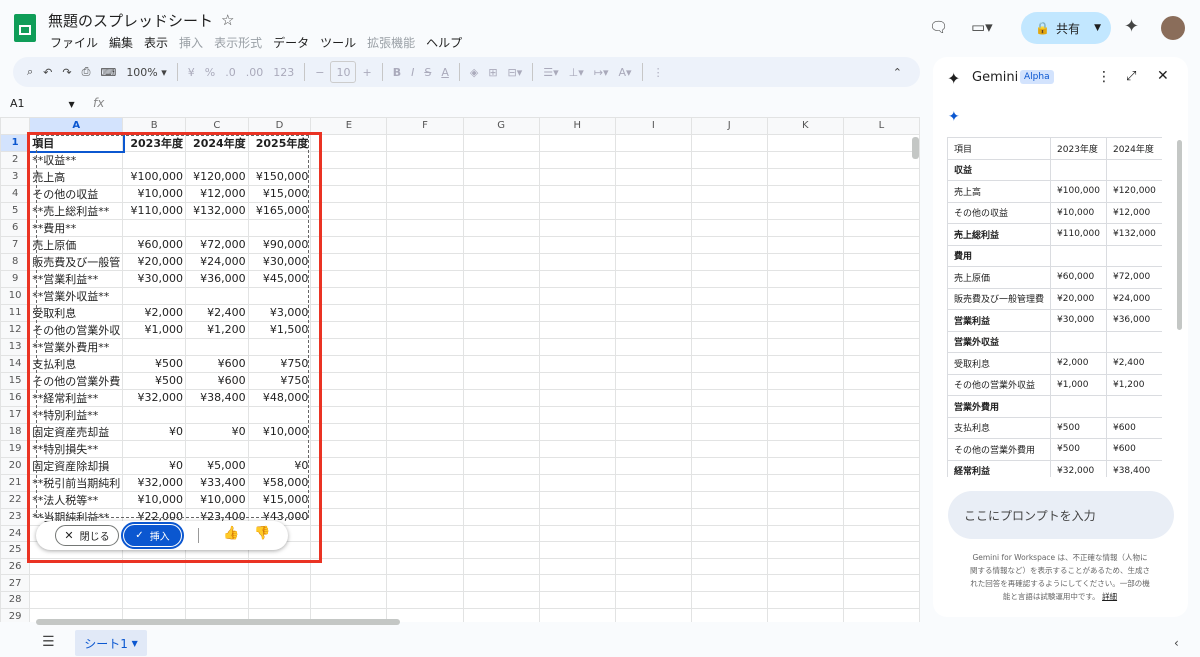  I want to click on strikethrough-icon: S, so click(427, 72).